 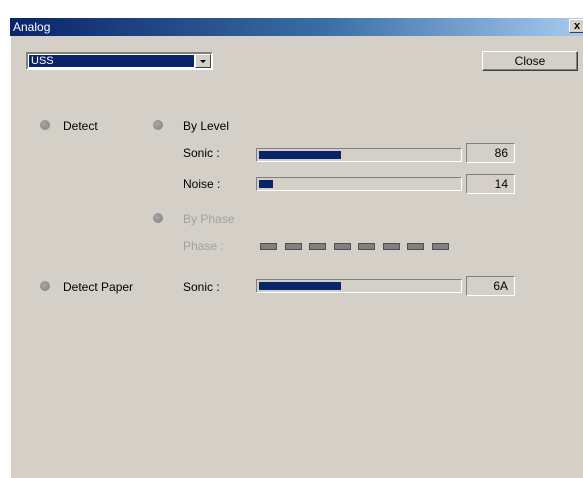 What do you see at coordinates (45, 125) in the screenshot?
I see `detect-indicator-icon` at bounding box center [45, 125].